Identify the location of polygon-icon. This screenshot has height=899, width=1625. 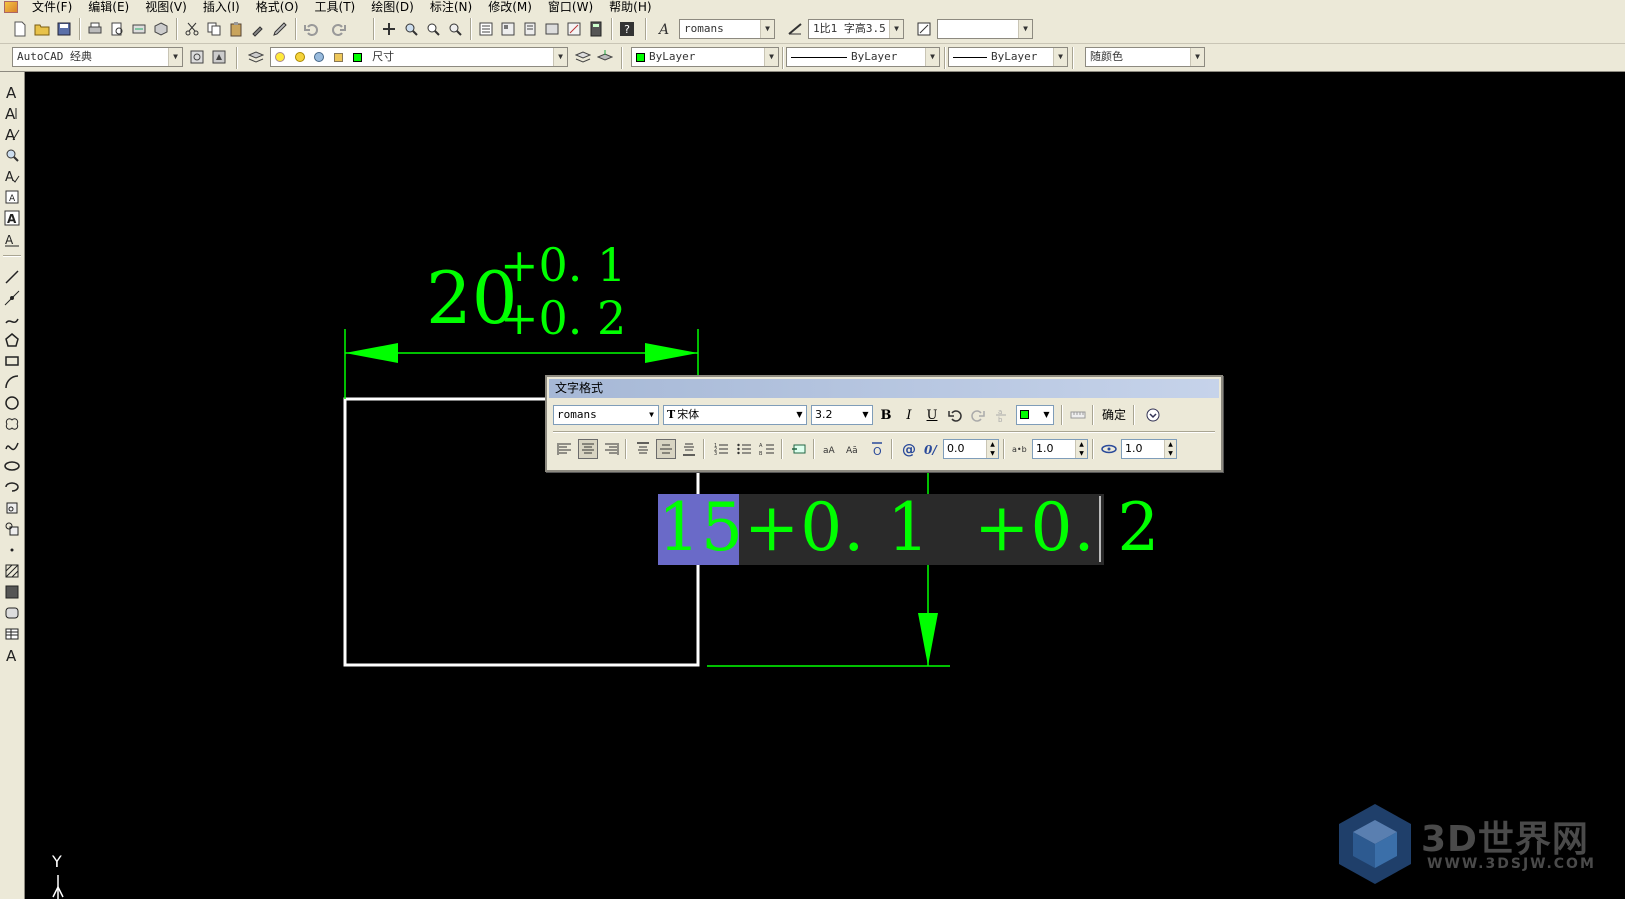
(12, 340).